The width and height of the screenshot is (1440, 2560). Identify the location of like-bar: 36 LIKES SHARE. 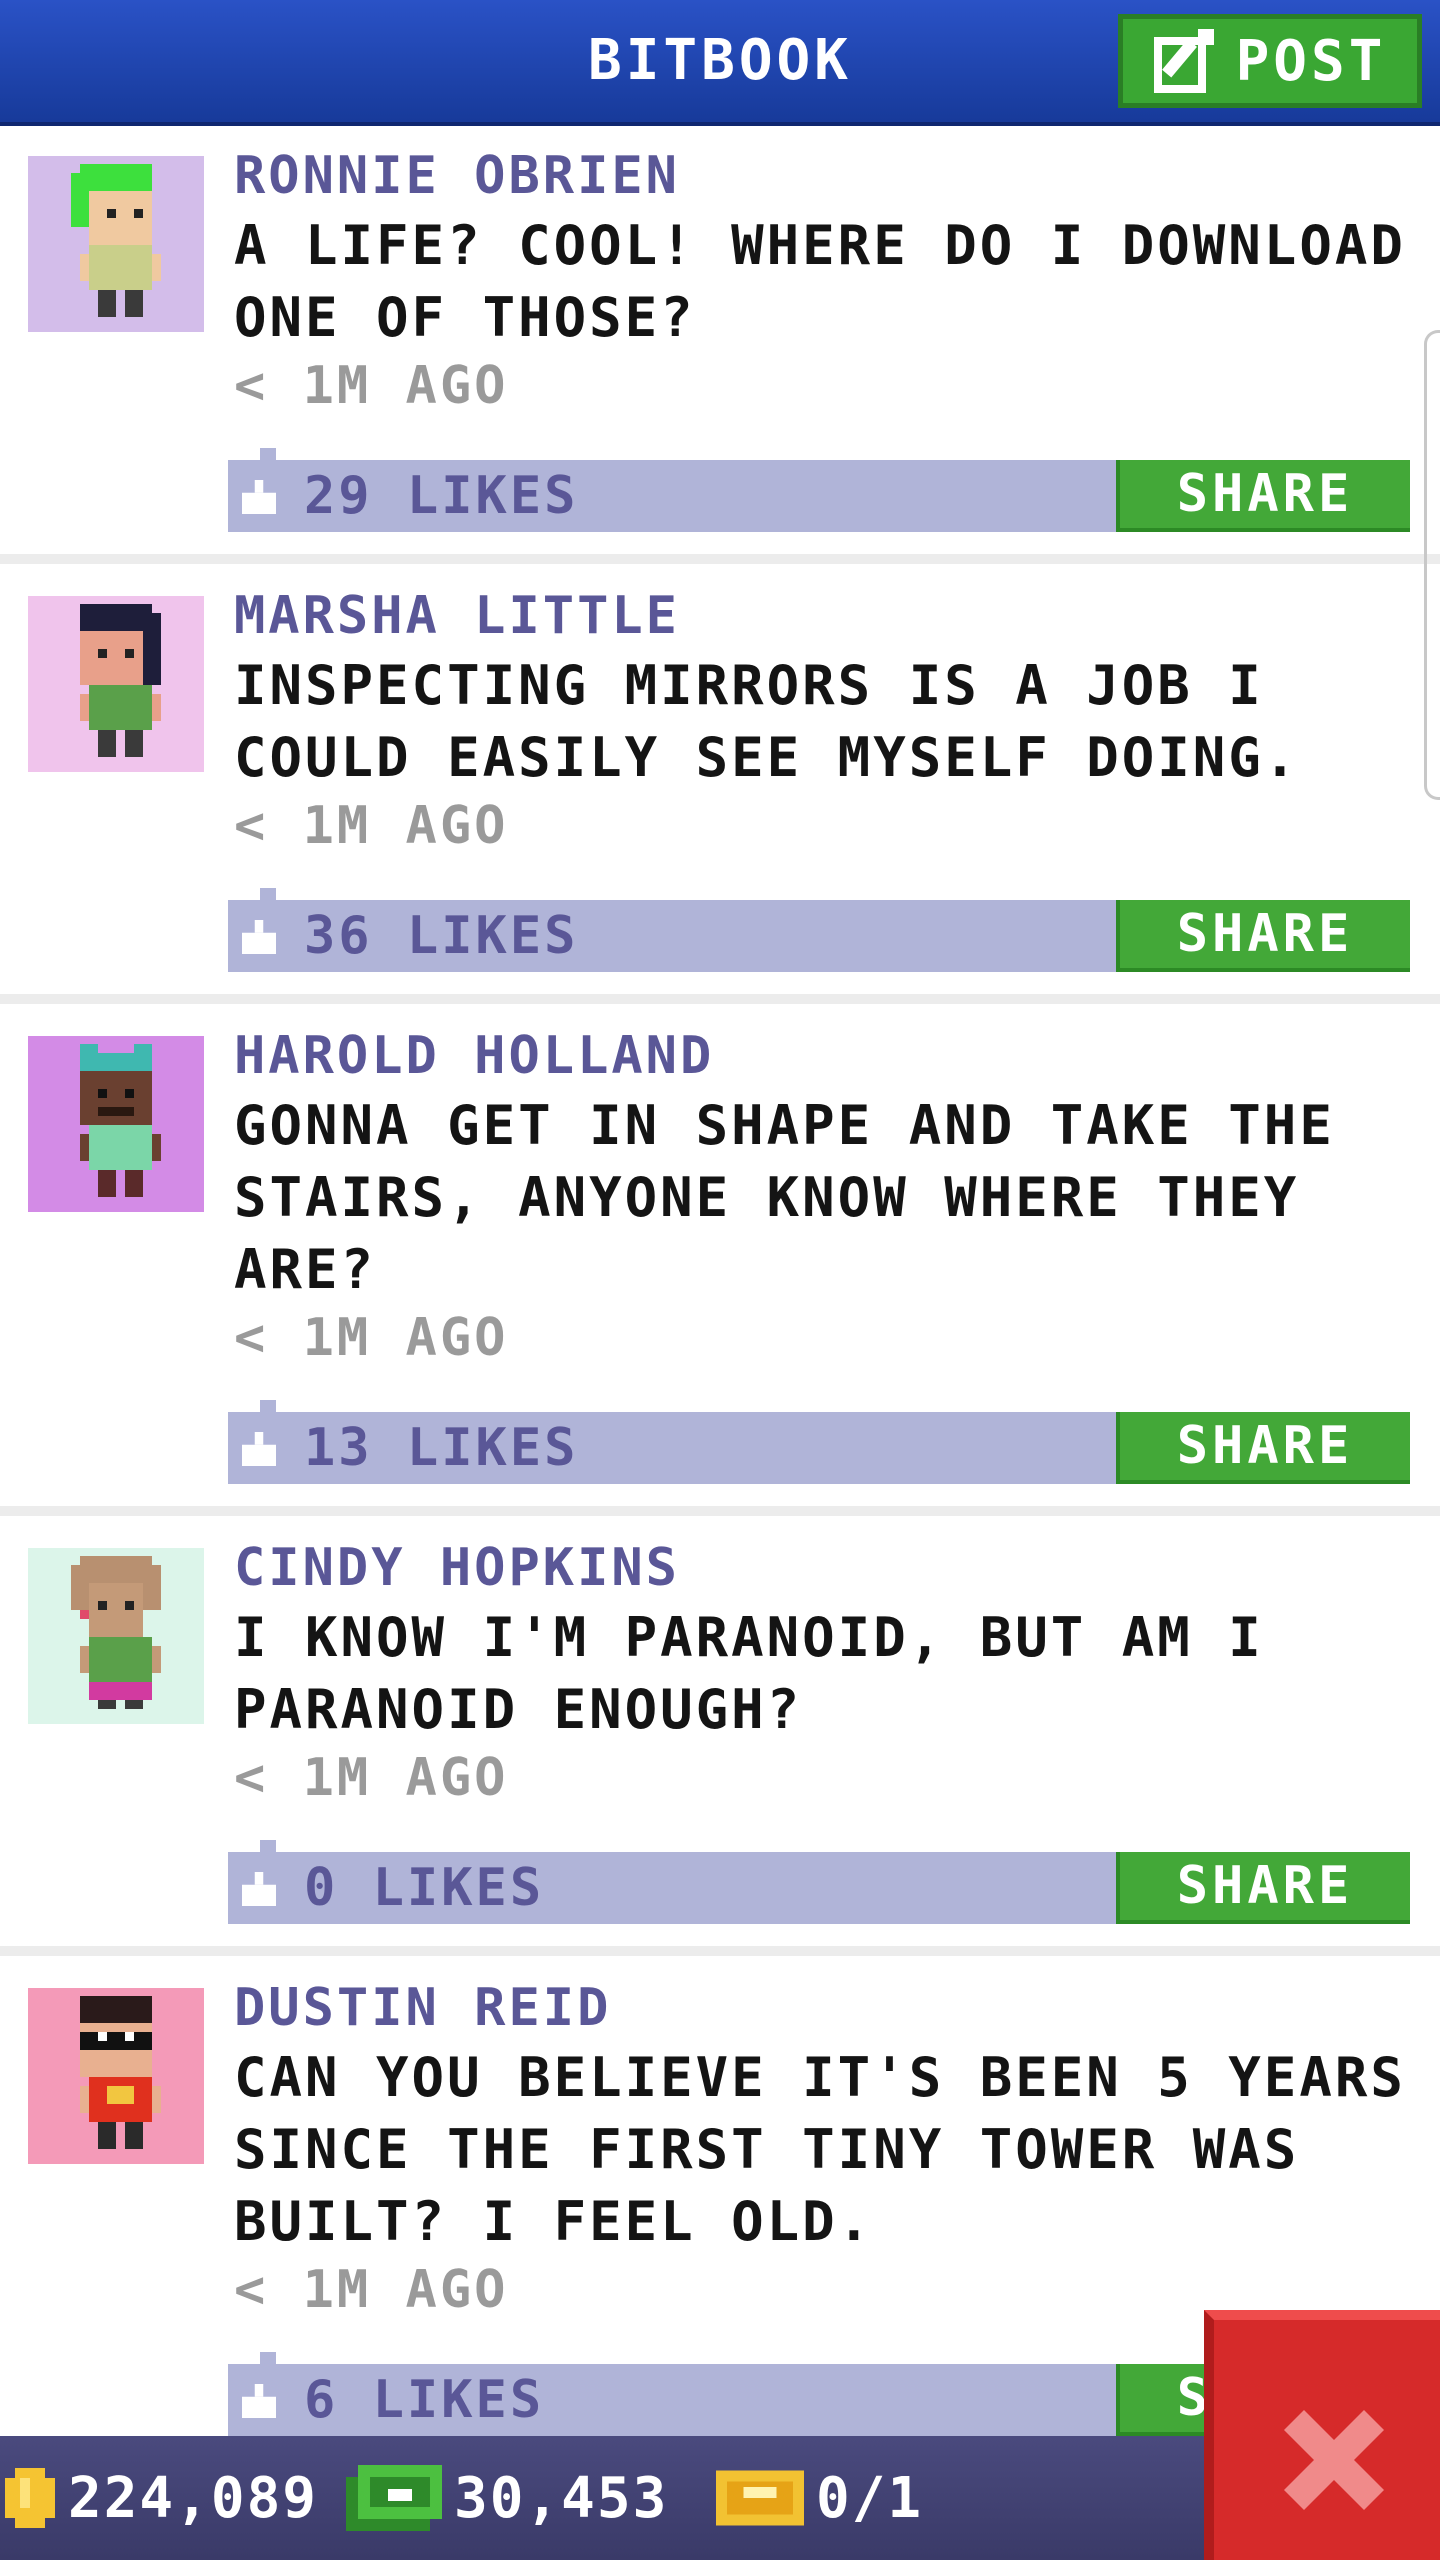
(819, 930).